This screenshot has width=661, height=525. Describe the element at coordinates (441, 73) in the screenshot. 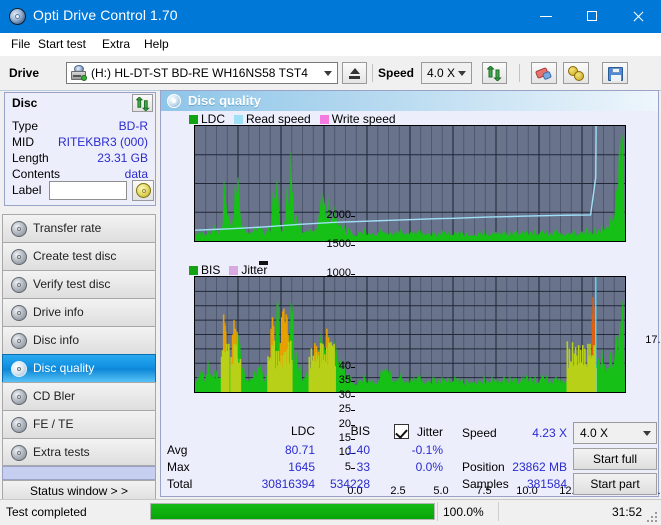

I see `speed-select-value: 4.0 X` at that location.